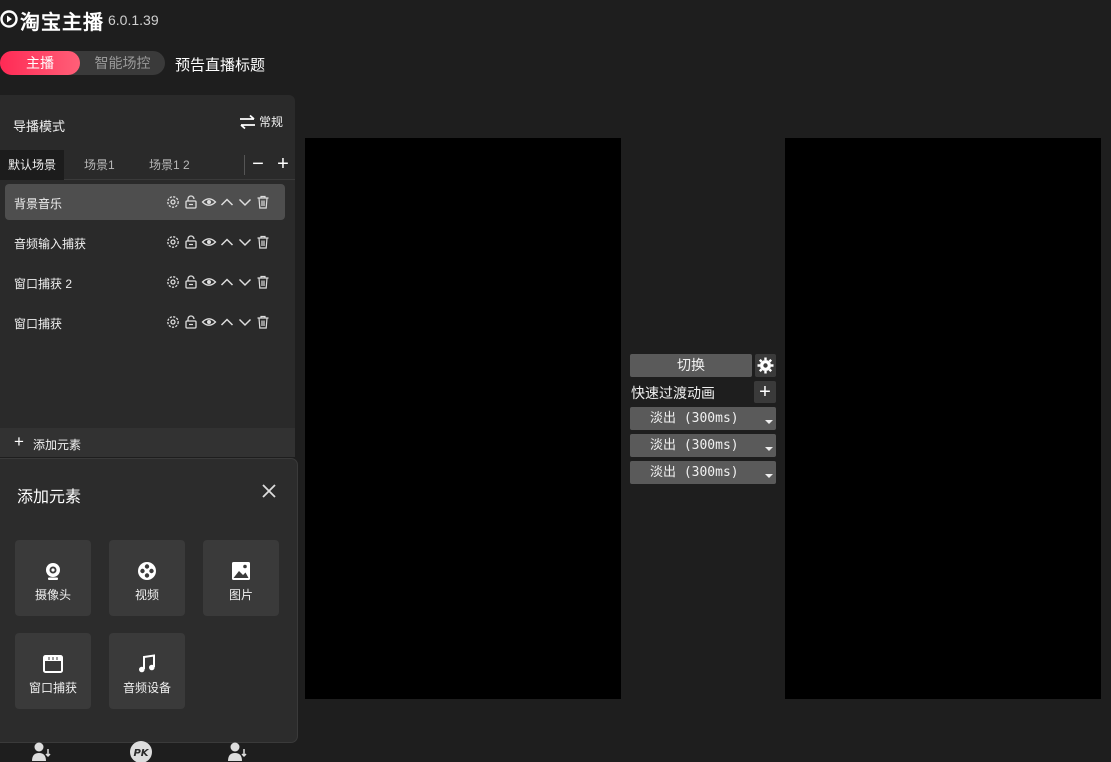 Image resolution: width=1111 pixels, height=762 pixels. Describe the element at coordinates (50, 244) in the screenshot. I see `source-label: 音频输入捕获` at that location.